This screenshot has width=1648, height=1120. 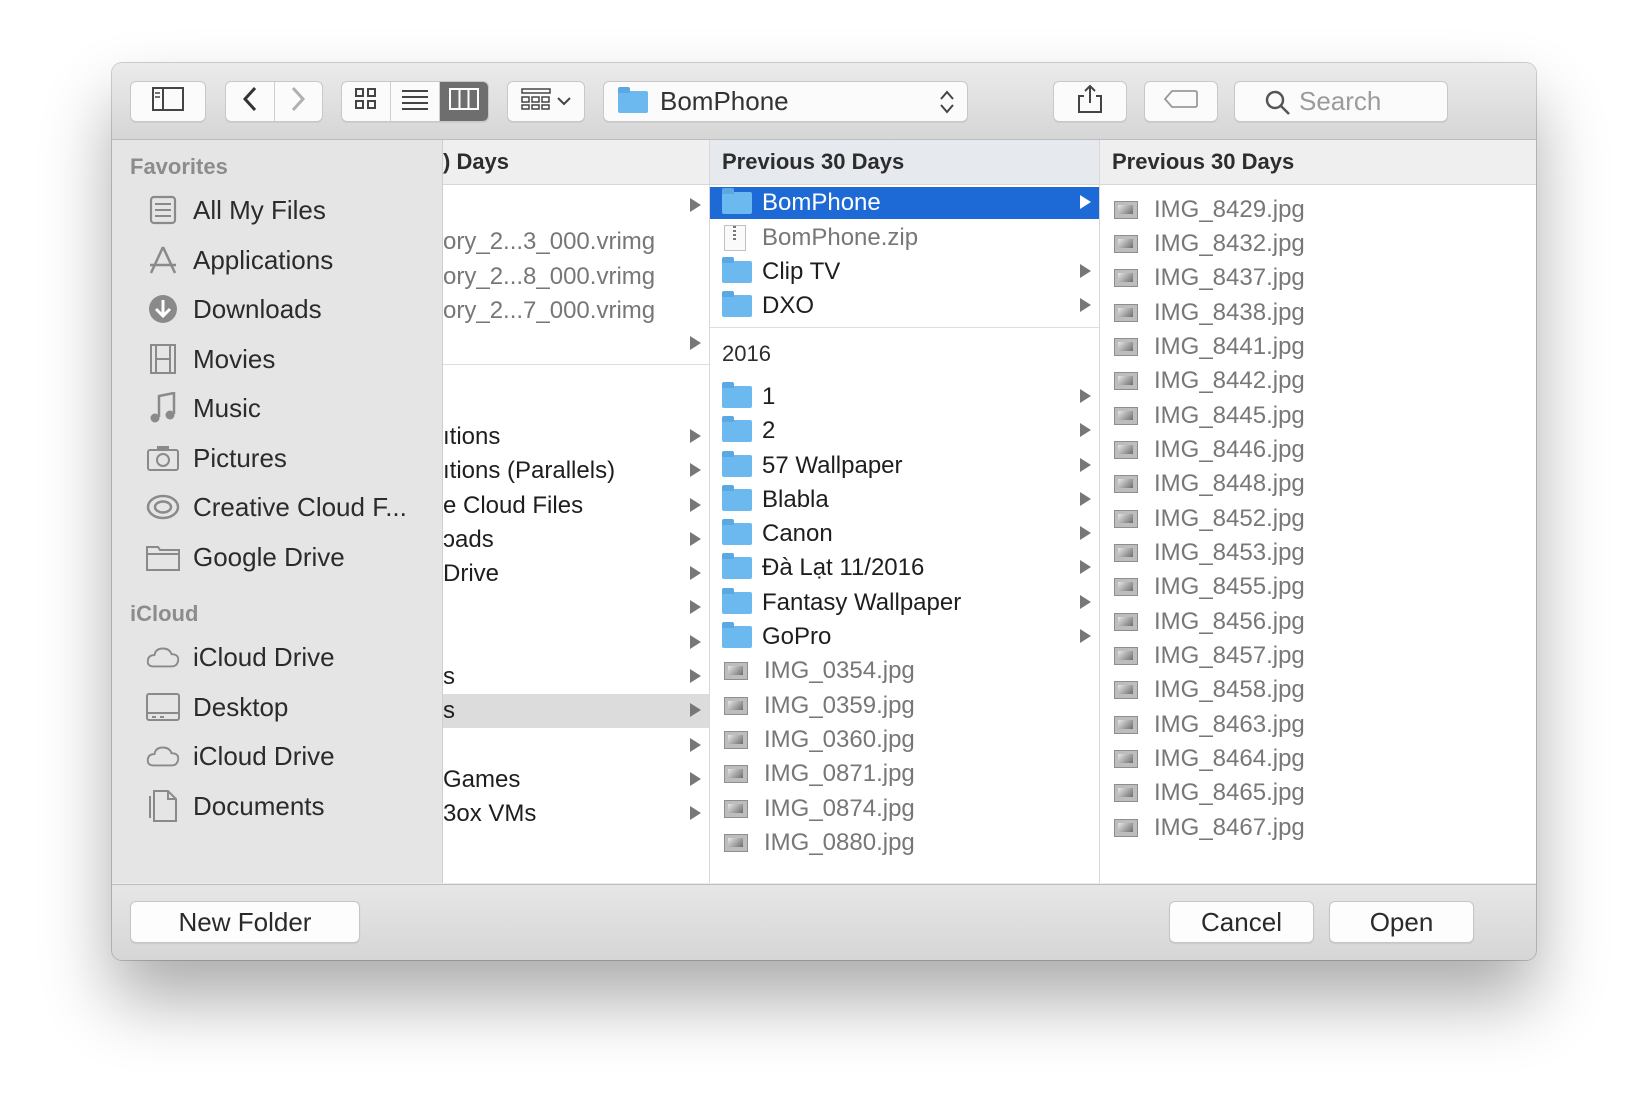 I want to click on sidebar-item-label: Applications, so click(x=263, y=259).